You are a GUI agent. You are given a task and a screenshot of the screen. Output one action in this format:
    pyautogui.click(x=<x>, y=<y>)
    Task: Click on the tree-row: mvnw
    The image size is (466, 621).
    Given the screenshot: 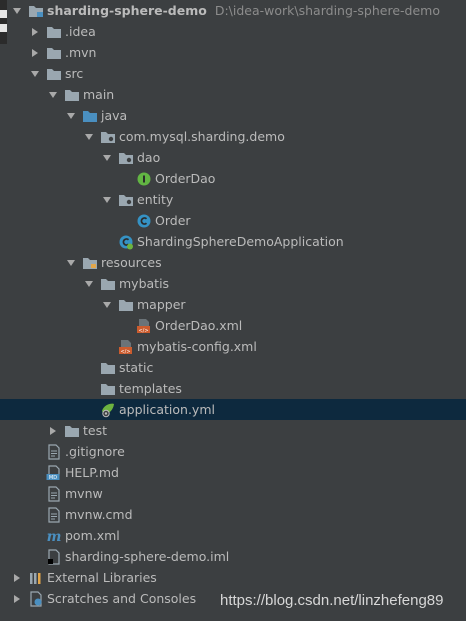 What is the action you would take?
    pyautogui.click(x=233, y=493)
    